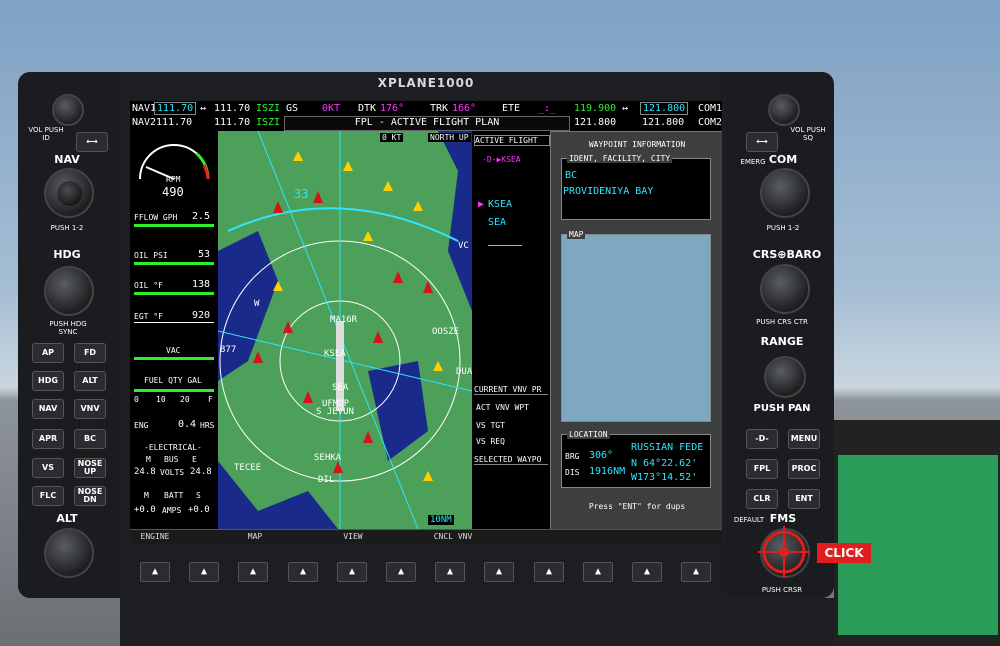  What do you see at coordinates (90, 353) in the screenshot?
I see `fd-button: FD` at bounding box center [90, 353].